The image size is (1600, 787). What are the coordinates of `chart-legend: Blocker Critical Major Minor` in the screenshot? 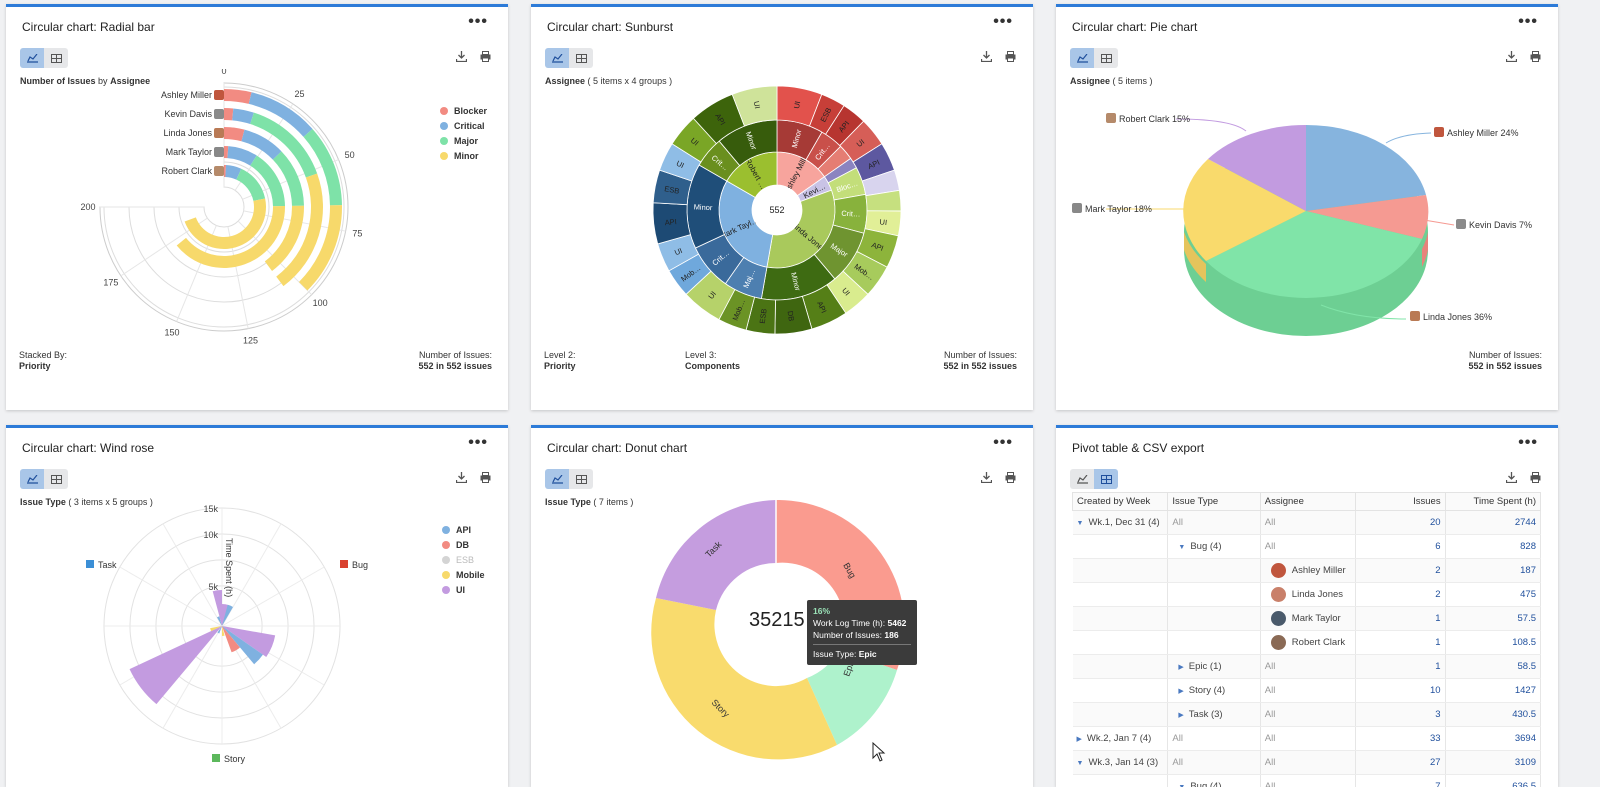 It's located at (463, 133).